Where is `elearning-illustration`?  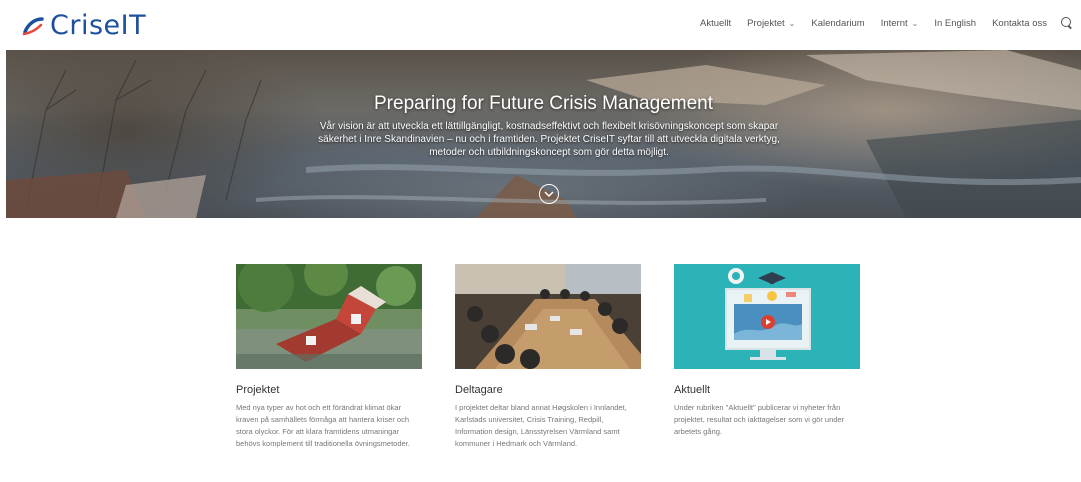 elearning-illustration is located at coordinates (767, 316).